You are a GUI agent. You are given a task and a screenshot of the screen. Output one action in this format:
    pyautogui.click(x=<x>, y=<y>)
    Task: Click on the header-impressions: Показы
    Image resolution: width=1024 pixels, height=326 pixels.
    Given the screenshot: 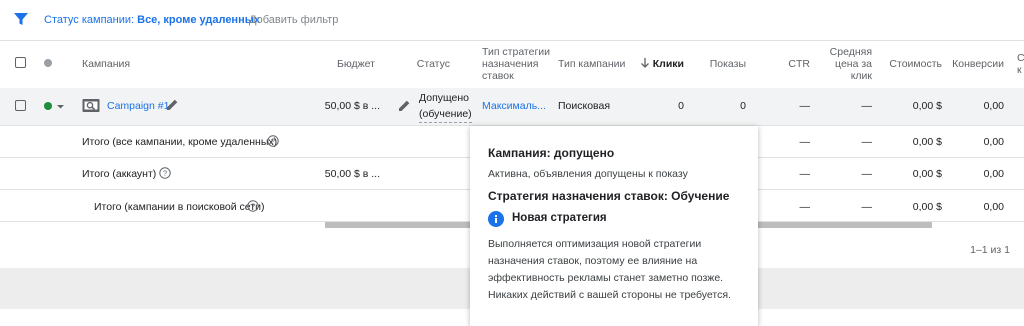 What is the action you would take?
    pyautogui.click(x=721, y=64)
    